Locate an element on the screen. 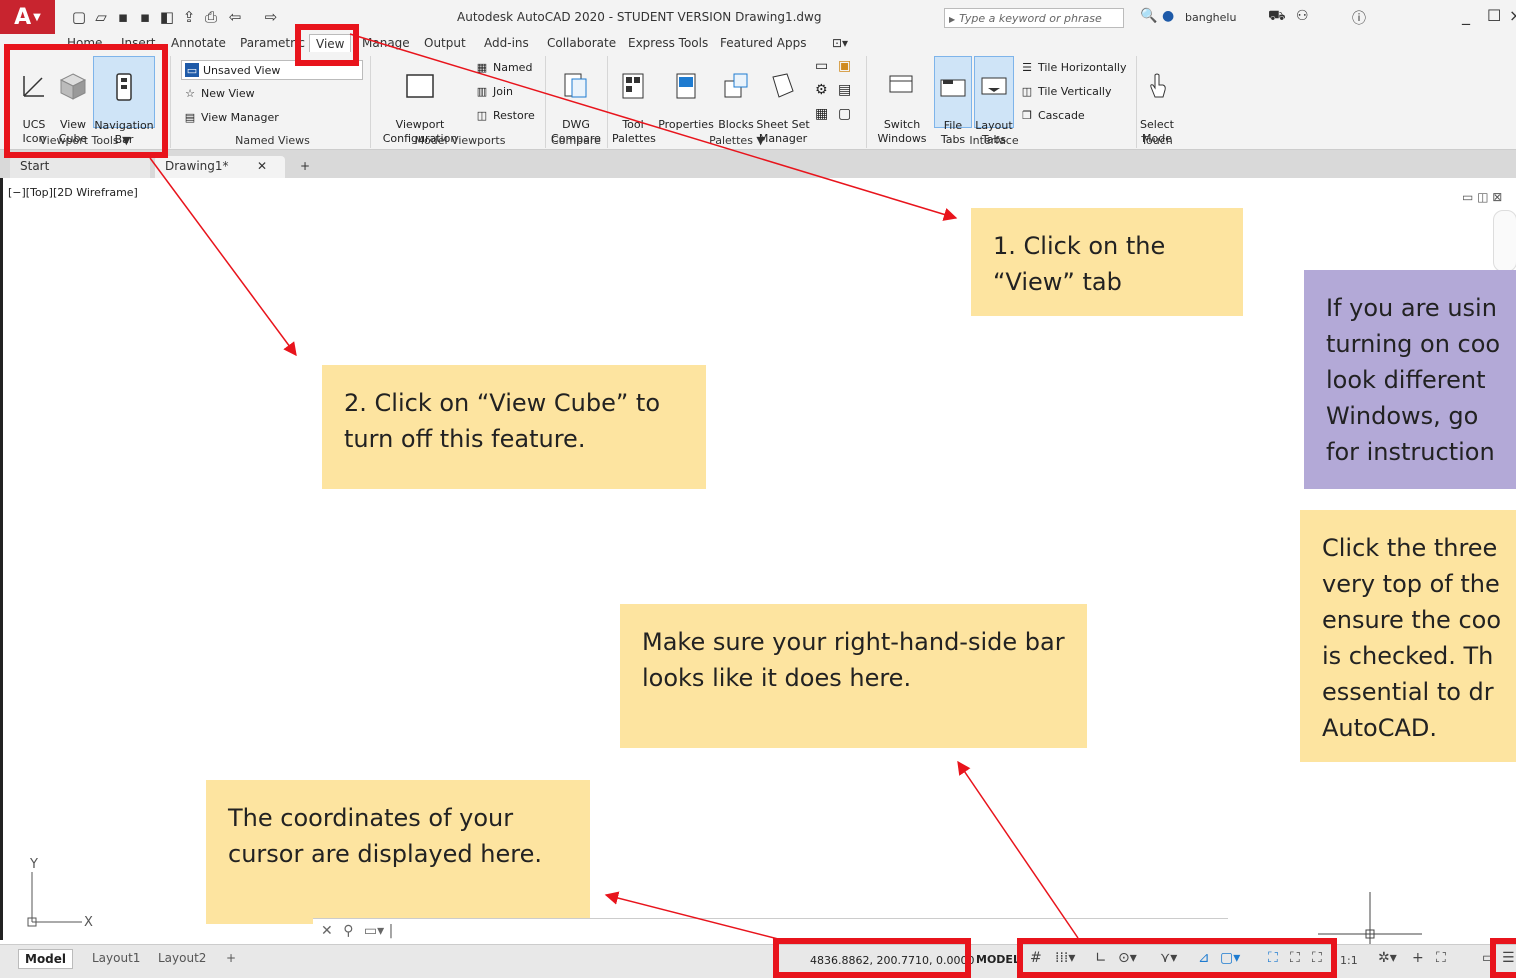  binoculars-icon: 🔍 is located at coordinates (1148, 16).